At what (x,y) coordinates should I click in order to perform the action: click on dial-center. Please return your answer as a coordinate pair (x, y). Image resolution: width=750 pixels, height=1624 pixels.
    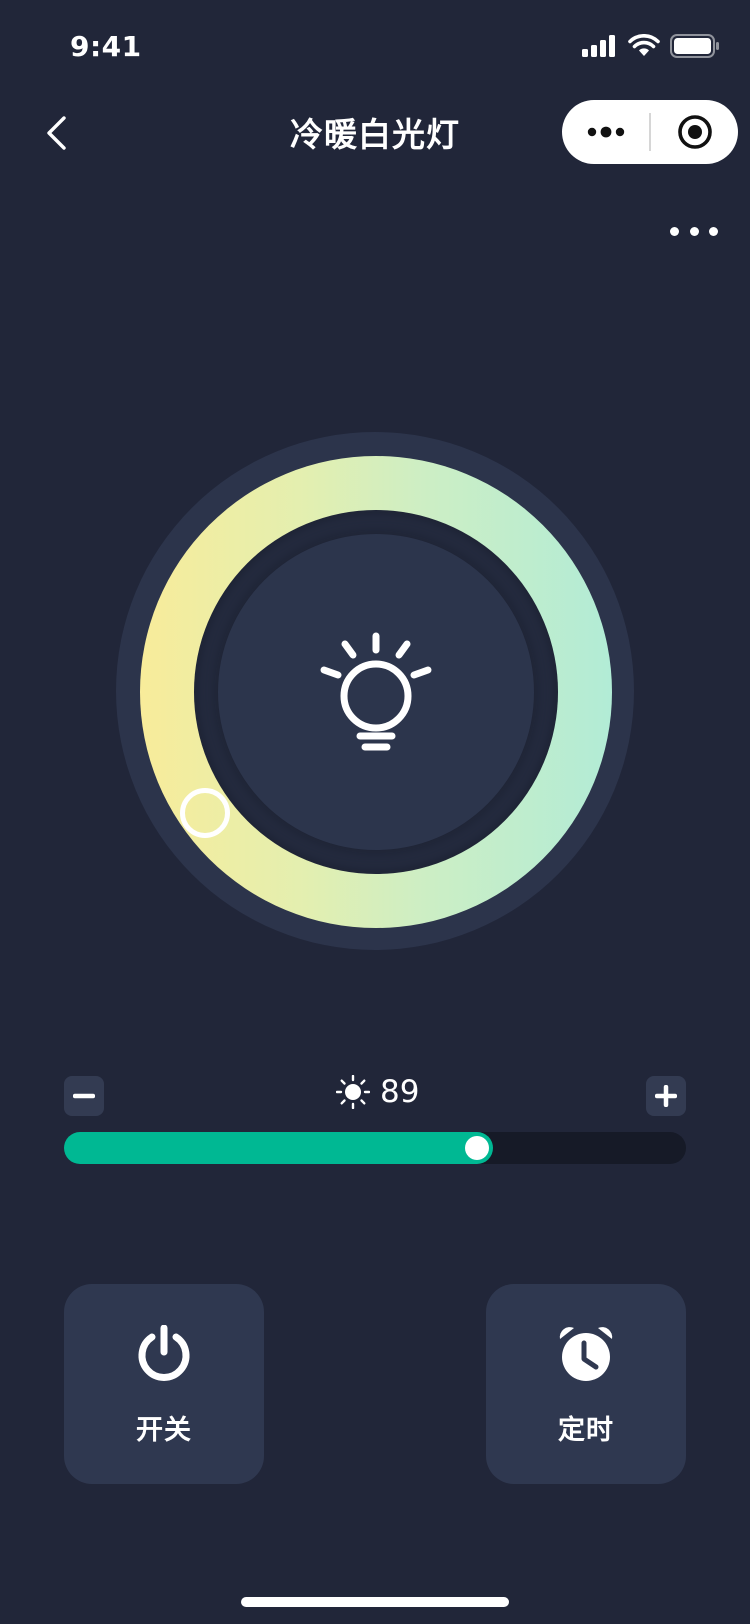
    Looking at the image, I should click on (376, 692).